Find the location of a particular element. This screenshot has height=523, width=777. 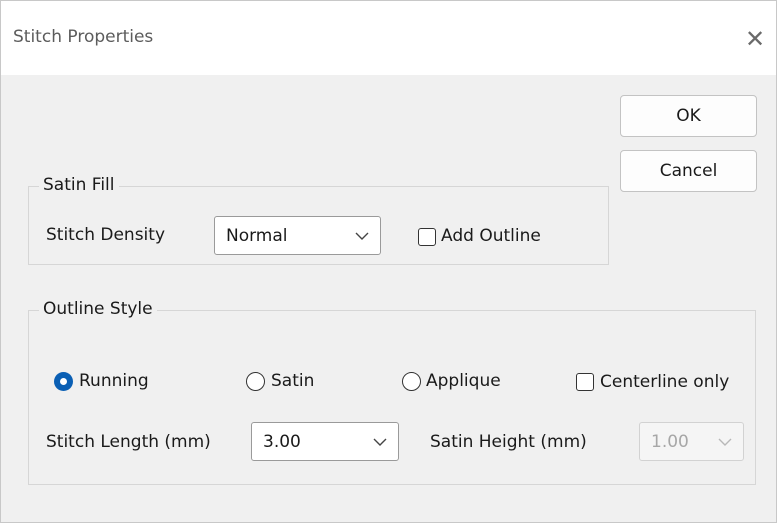

title-bar: Stitch Properties ✕ is located at coordinates (388, 38).